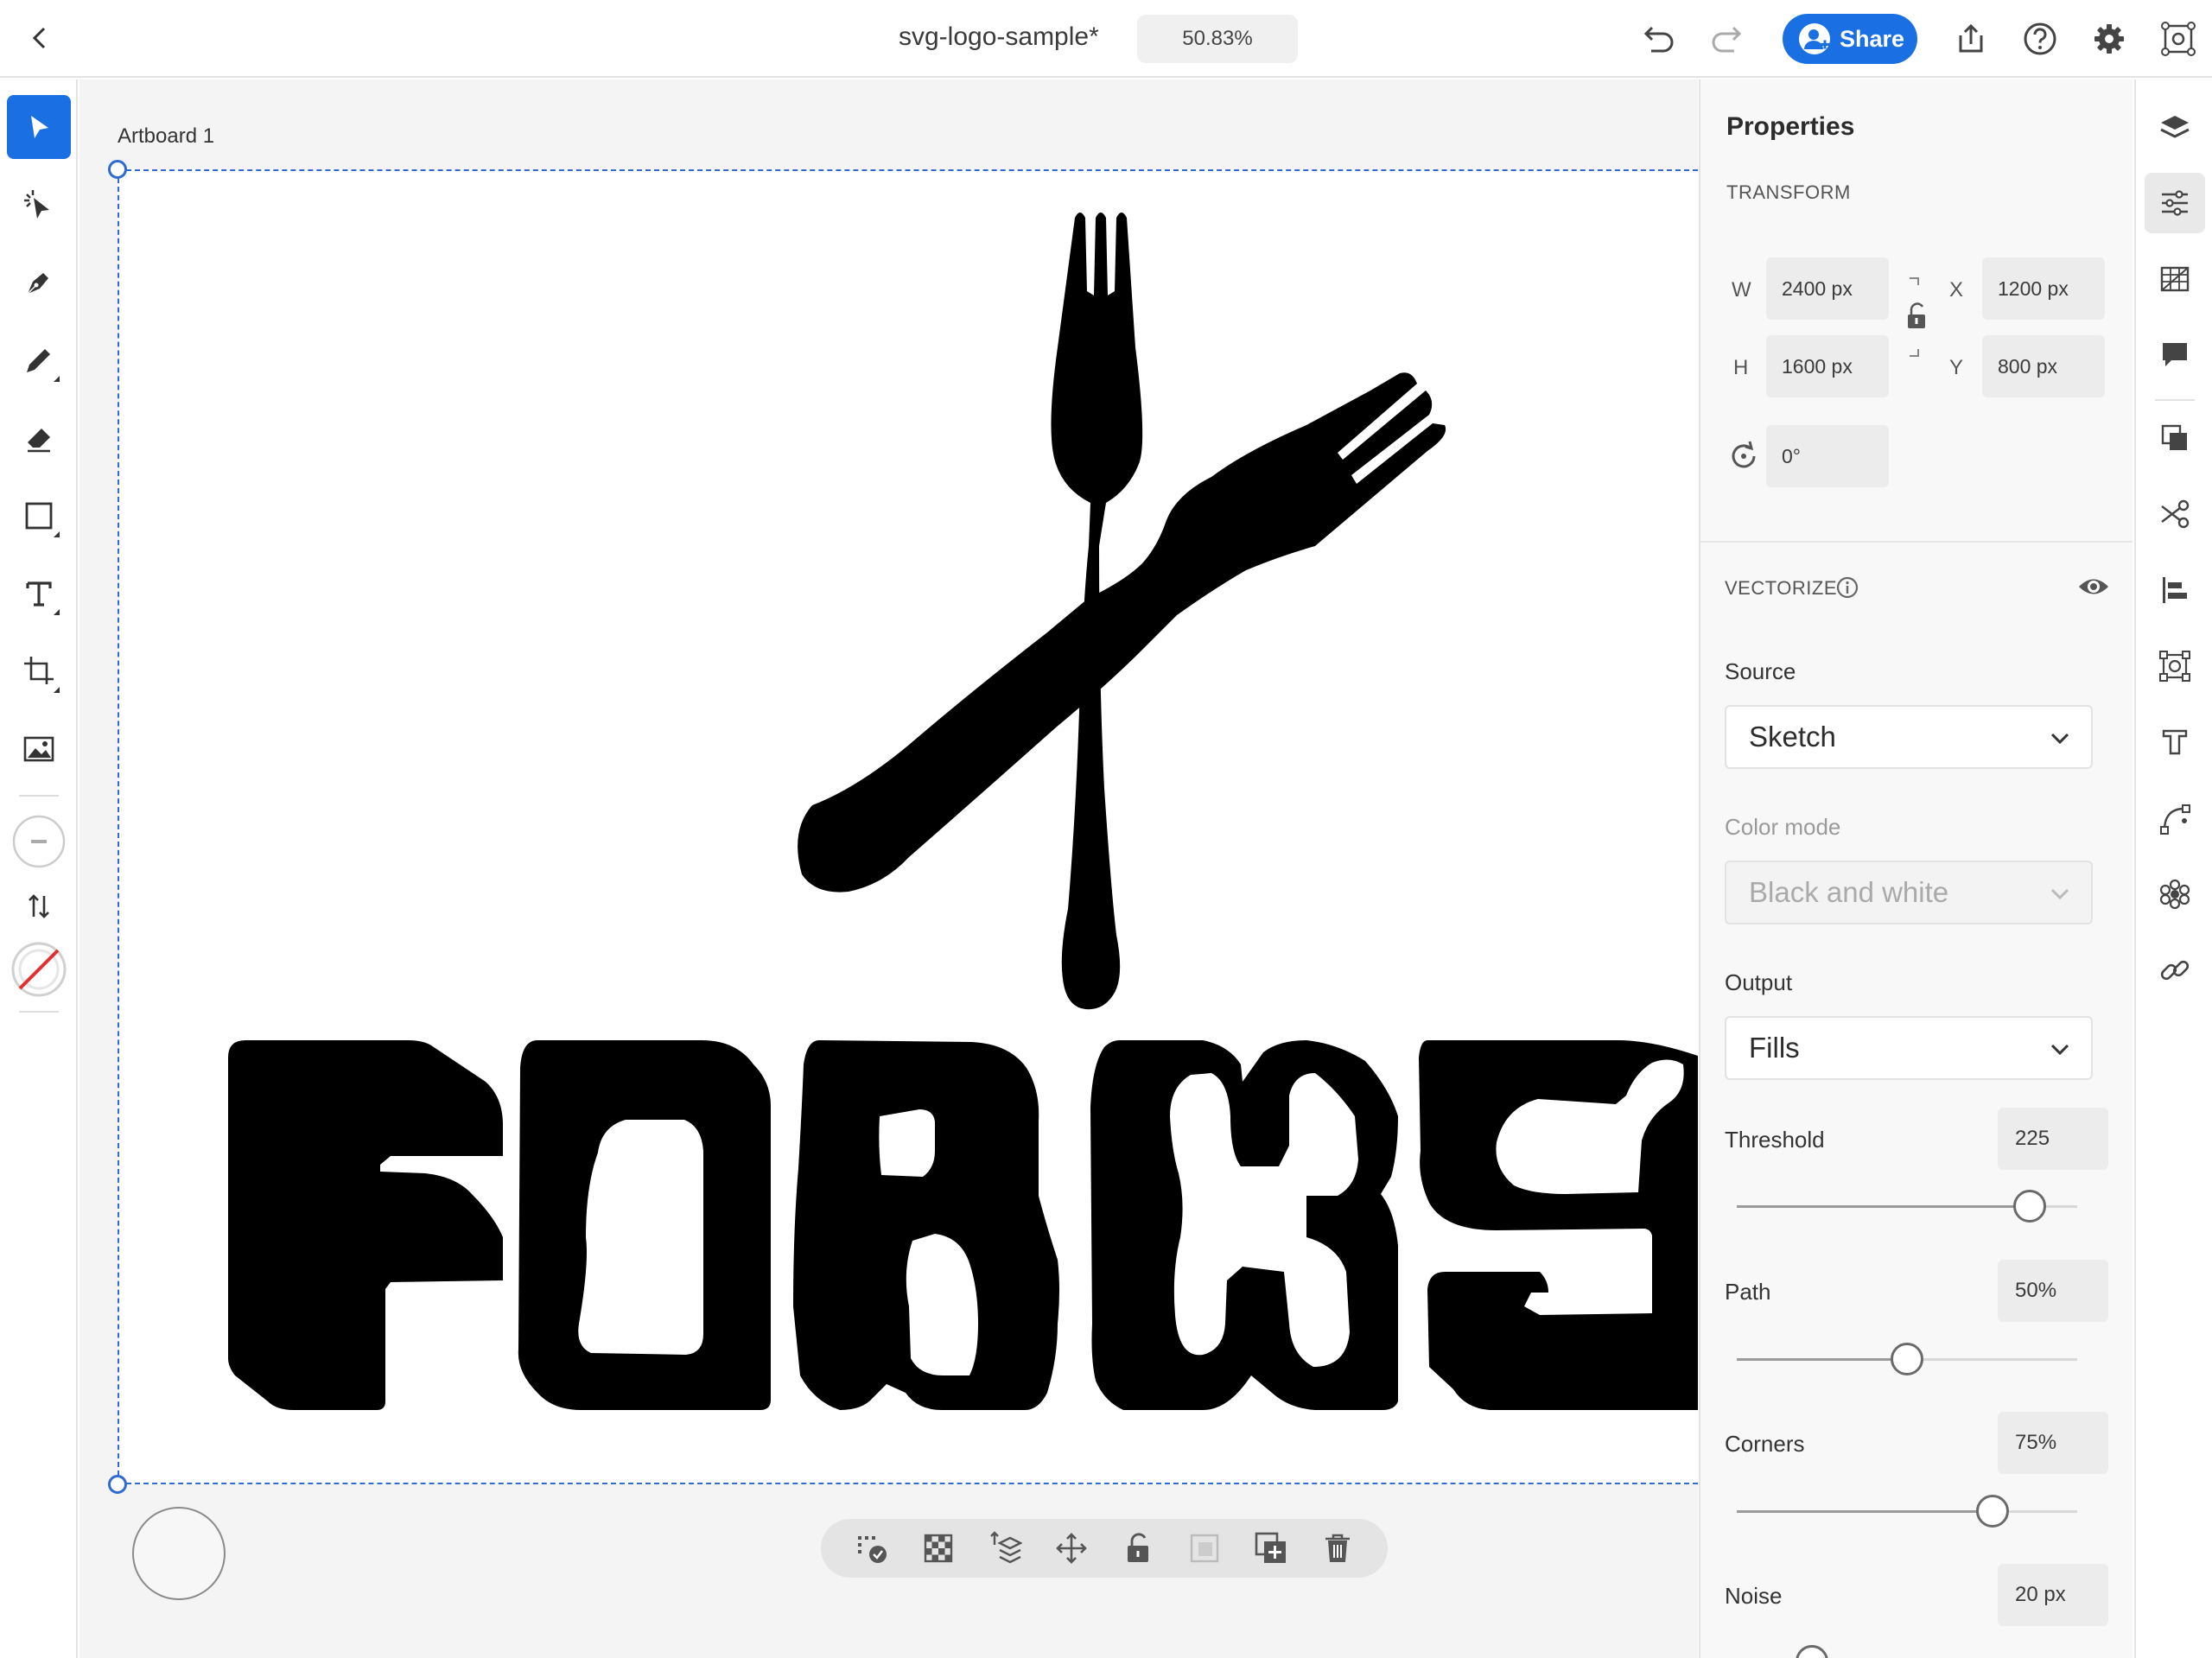  Describe the element at coordinates (39, 594) in the screenshot. I see `text-tool` at that location.